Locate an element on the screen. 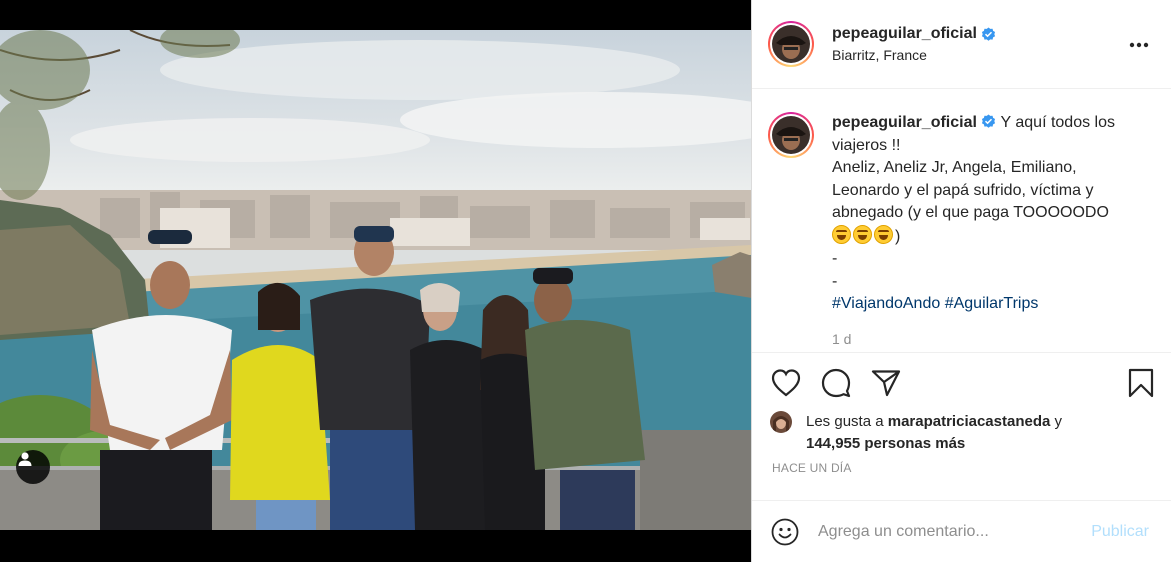  caption-hashtags: #ViajandoAndo #AguilarTrips is located at coordinates (987, 304).